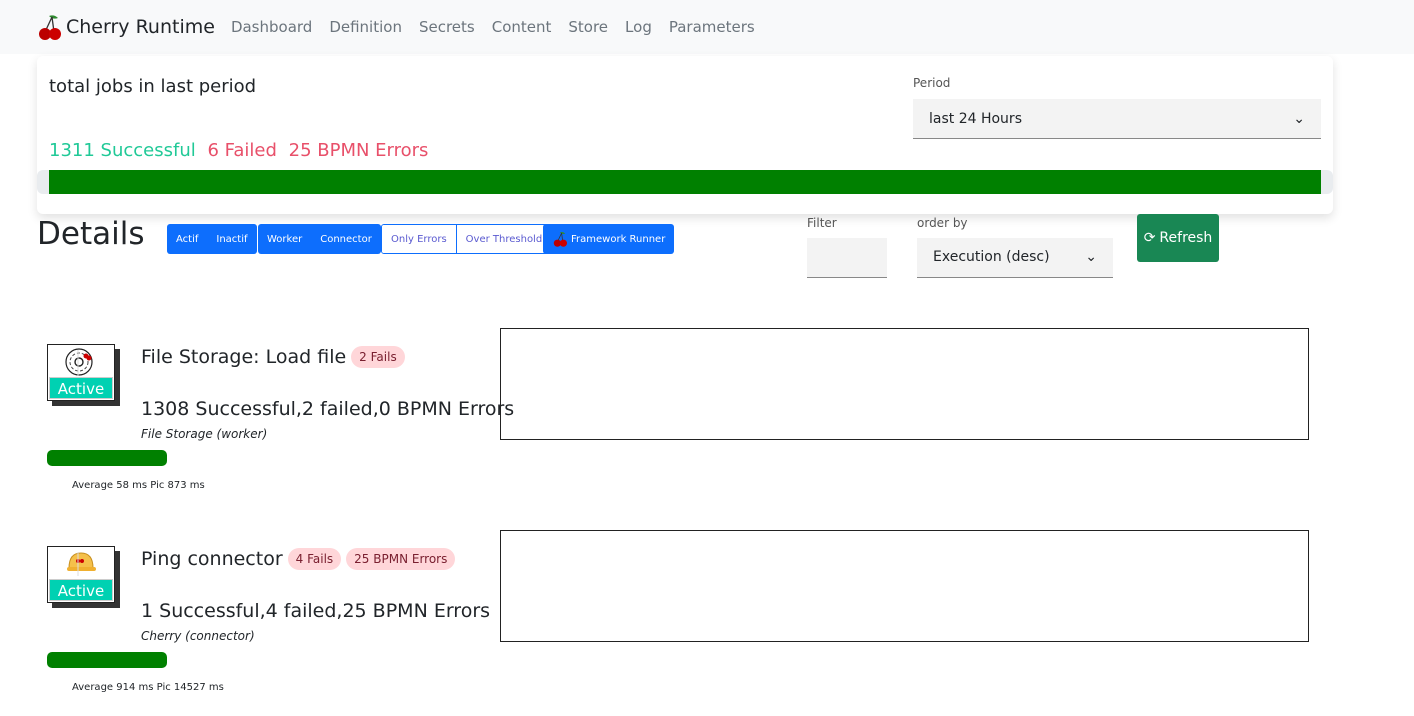 The width and height of the screenshot is (1414, 716). I want to click on nav-store: Store, so click(588, 27).